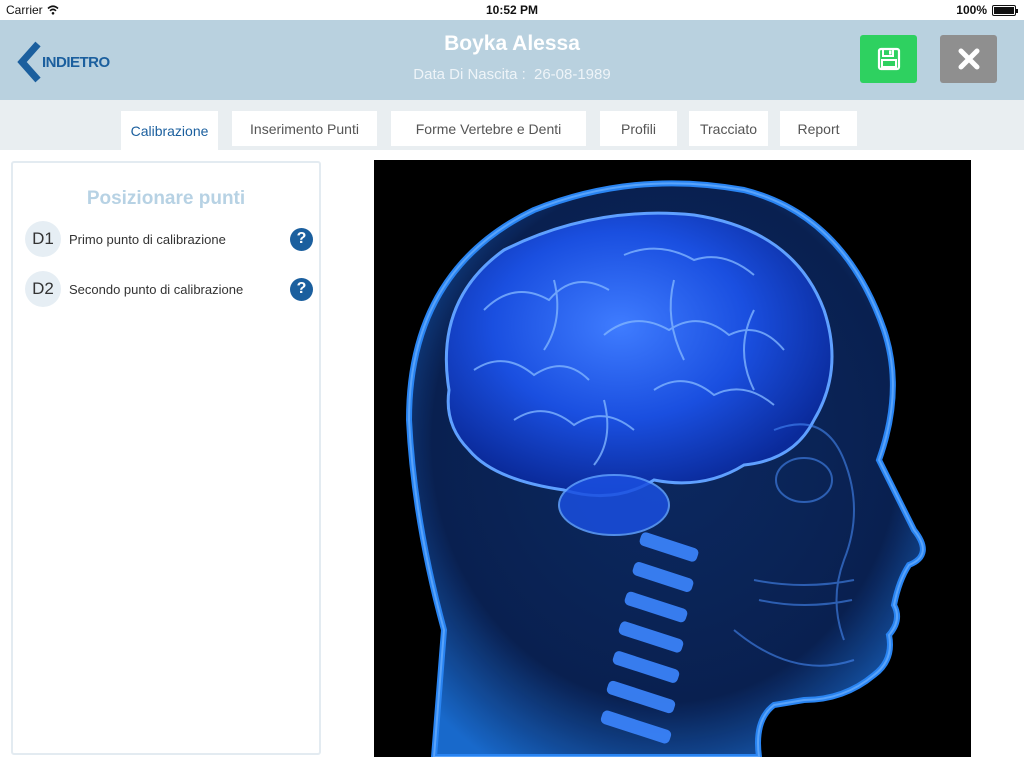  I want to click on calibration-point-d2: D2 Secondo punto di calibrazione ?, so click(170, 289).